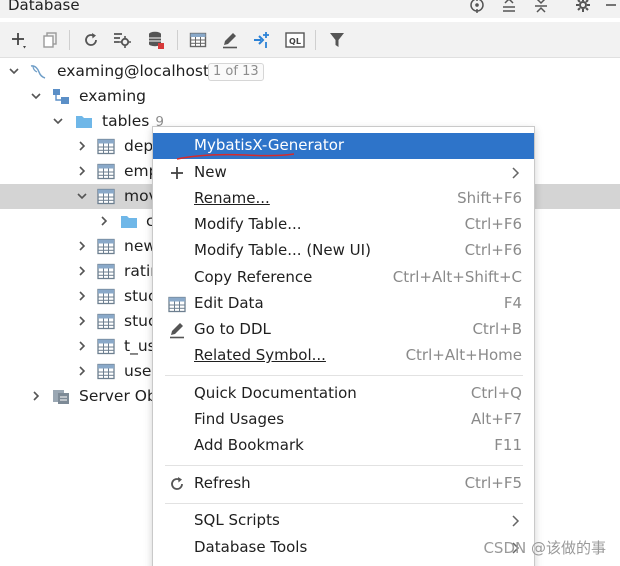 Image resolution: width=620 pixels, height=566 pixels. I want to click on menu-item-modify-table-new-ui: Modify Table... (New UI) Ctrl+F6, so click(343, 251).